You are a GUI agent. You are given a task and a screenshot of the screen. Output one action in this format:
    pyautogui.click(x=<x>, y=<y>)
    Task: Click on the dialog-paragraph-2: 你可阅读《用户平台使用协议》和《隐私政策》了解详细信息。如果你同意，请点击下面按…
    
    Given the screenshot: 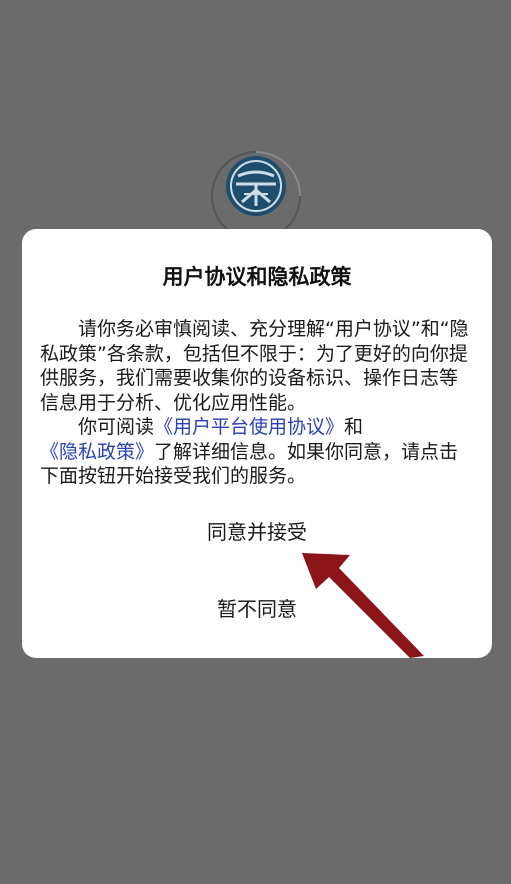 What is the action you would take?
    pyautogui.click(x=258, y=452)
    